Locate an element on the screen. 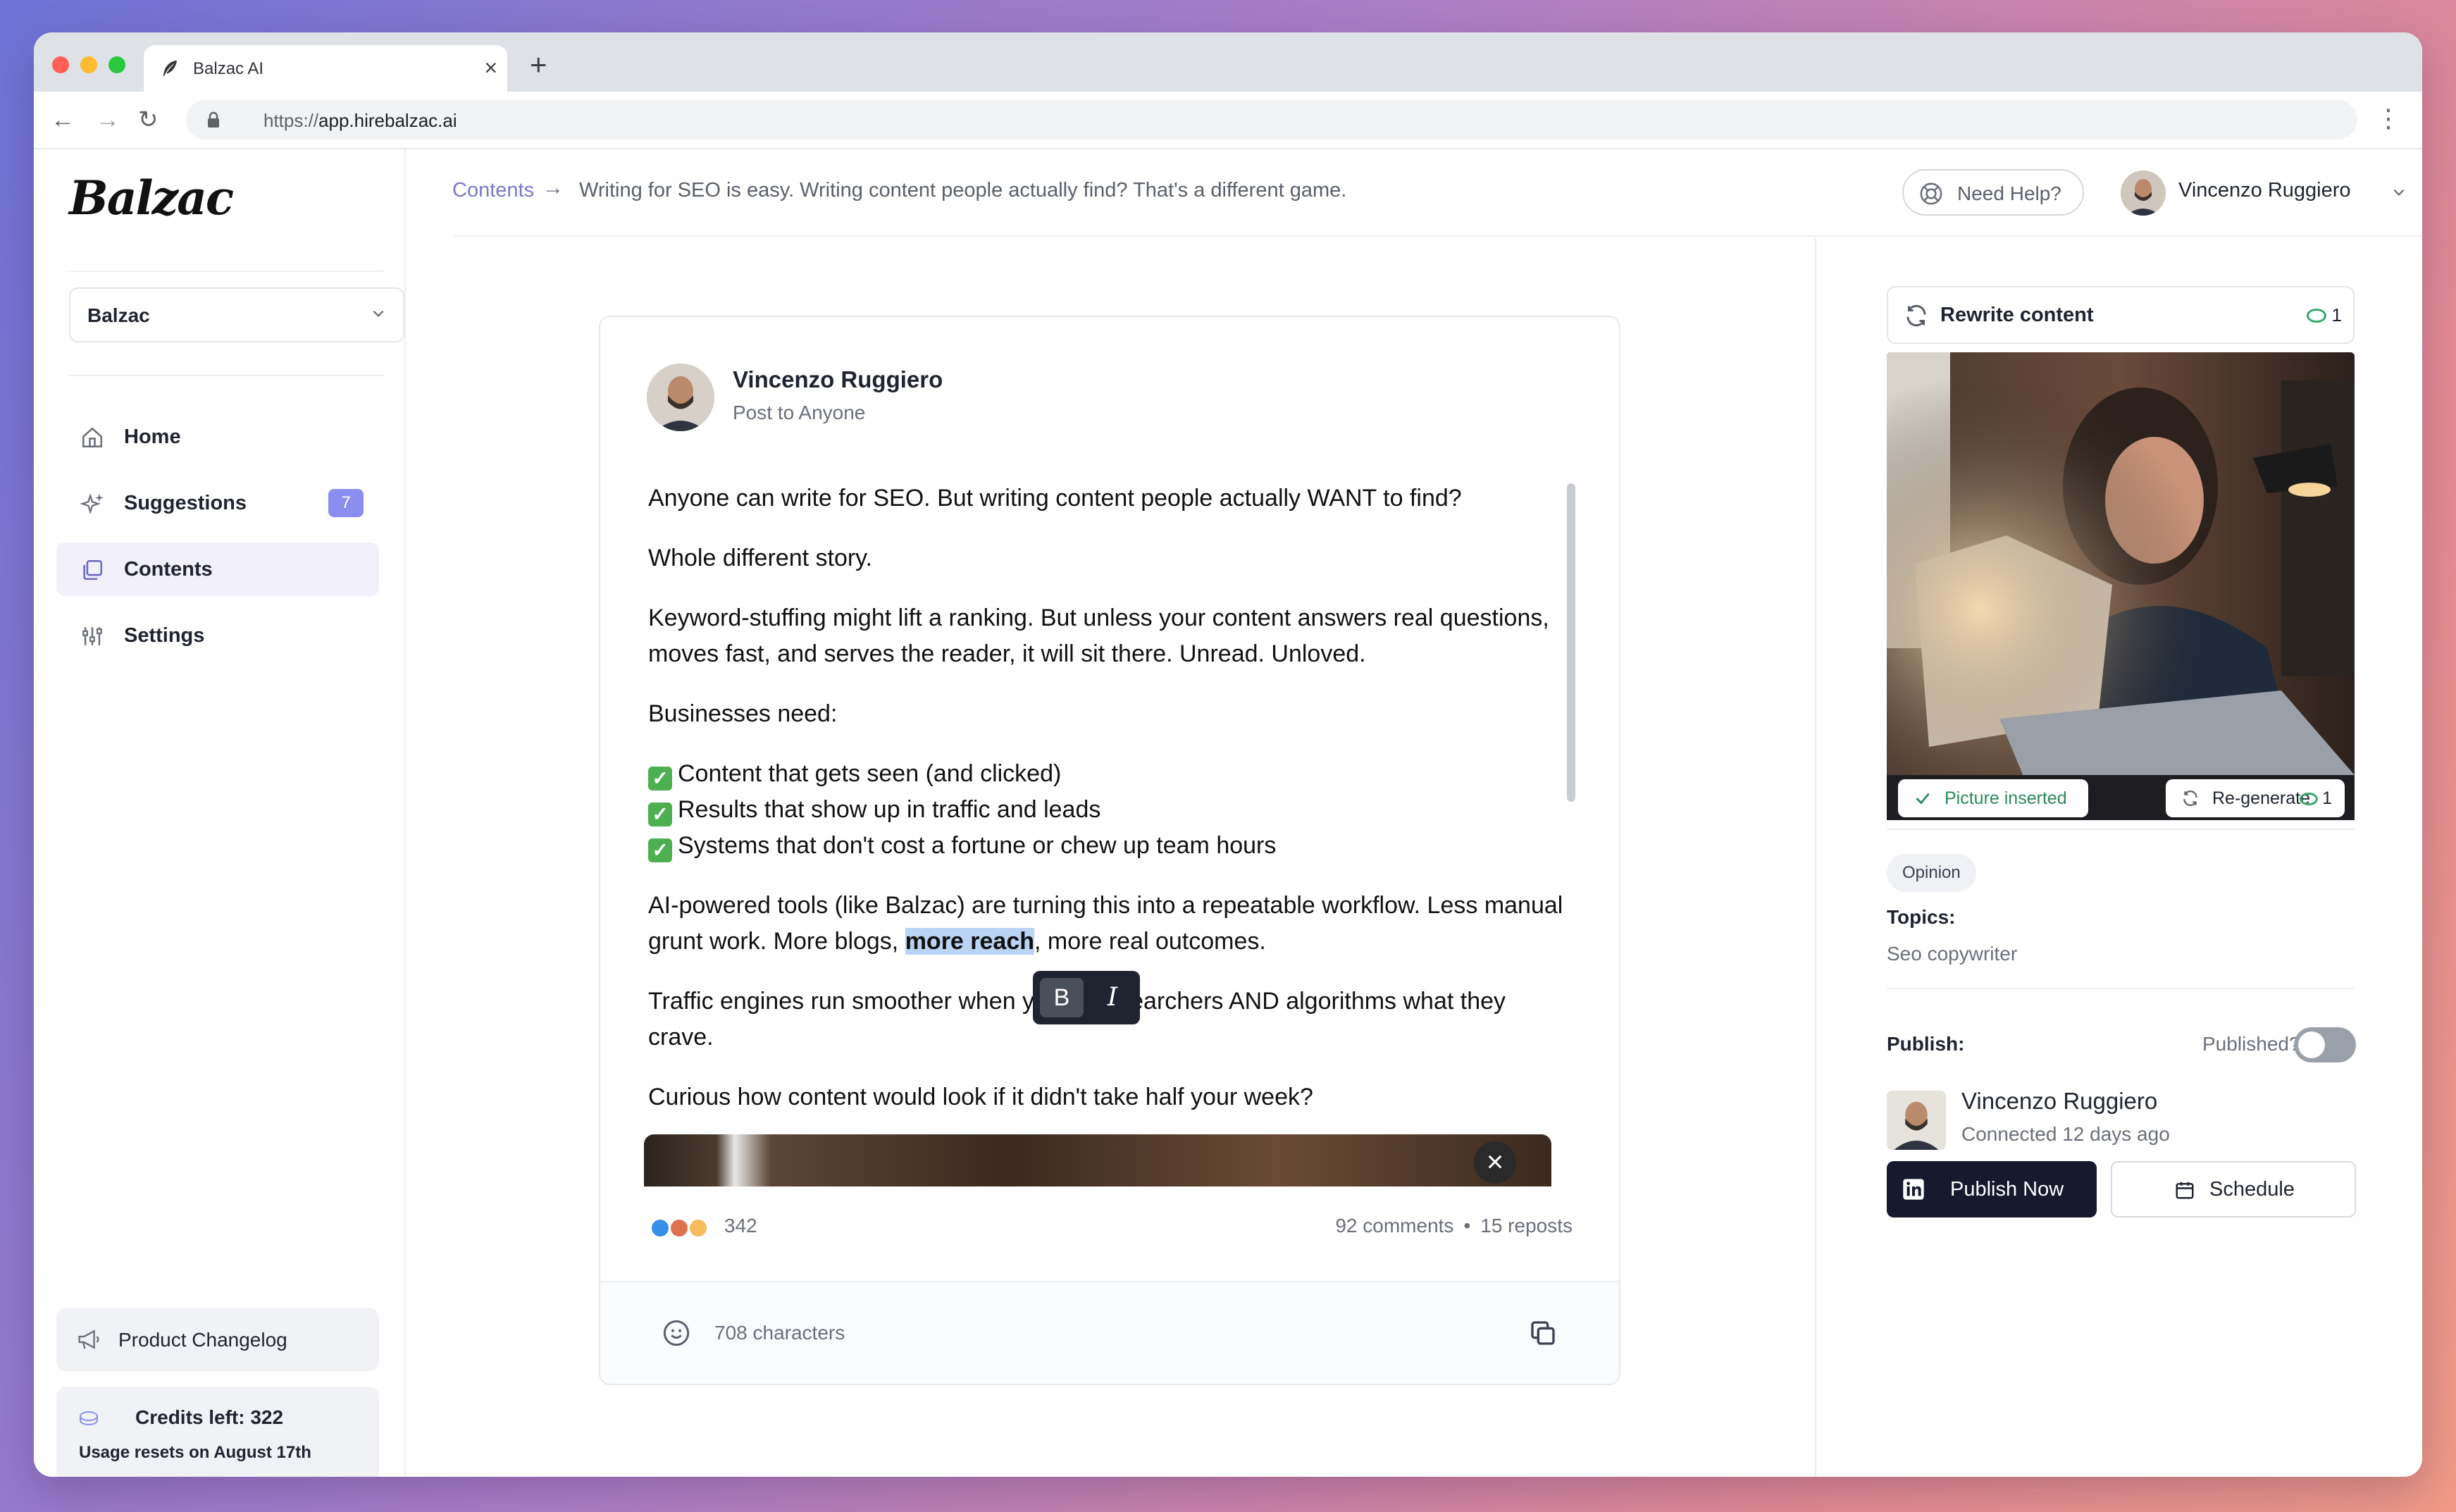 The image size is (2456, 1512). close-tab-icon: × is located at coordinates (491, 67).